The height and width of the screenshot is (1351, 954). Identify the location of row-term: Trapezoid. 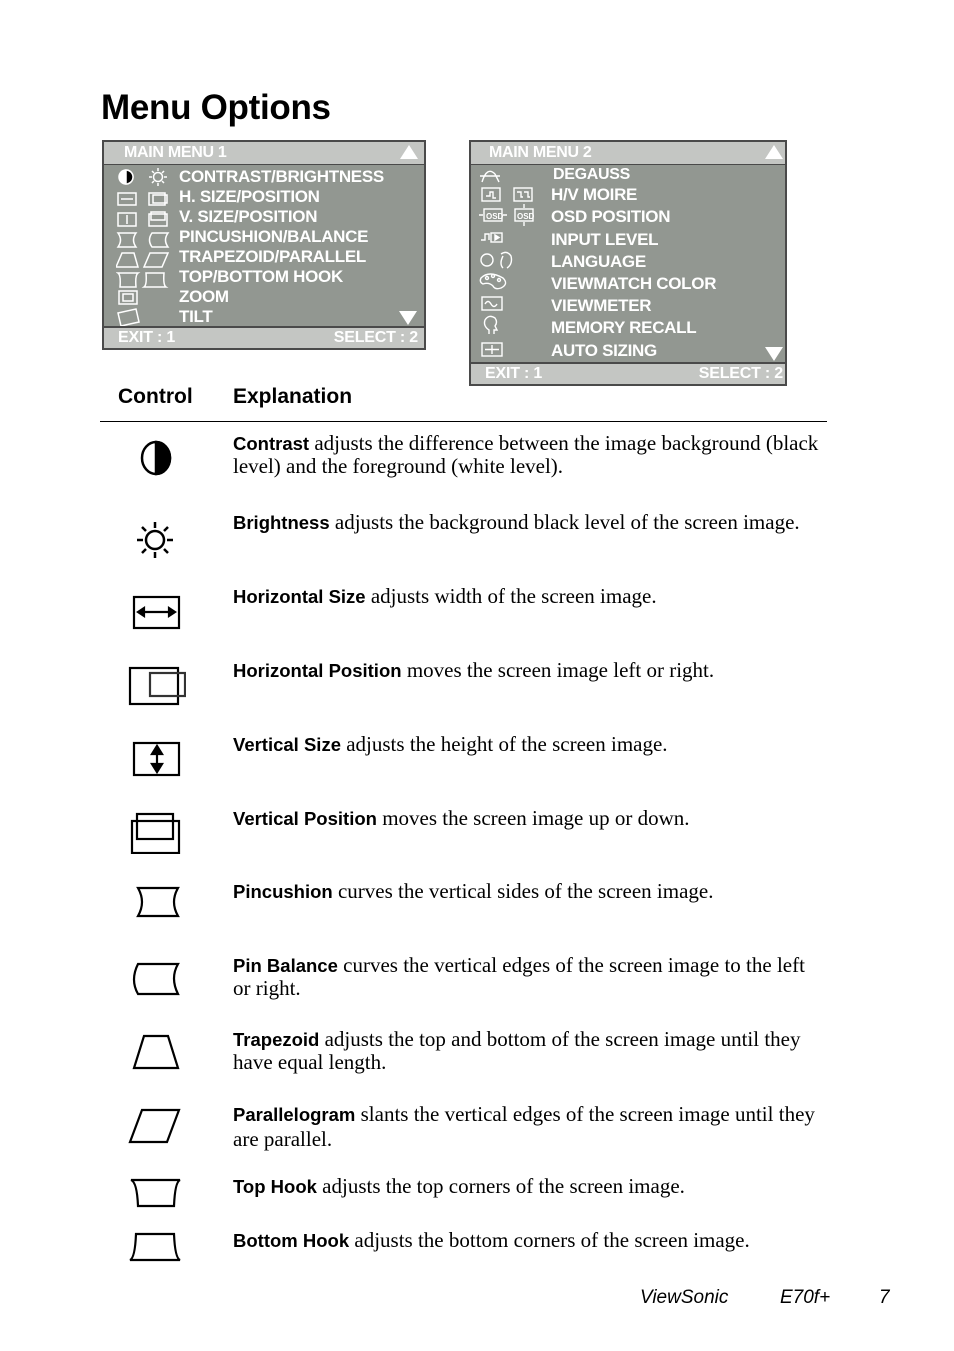
(276, 1039).